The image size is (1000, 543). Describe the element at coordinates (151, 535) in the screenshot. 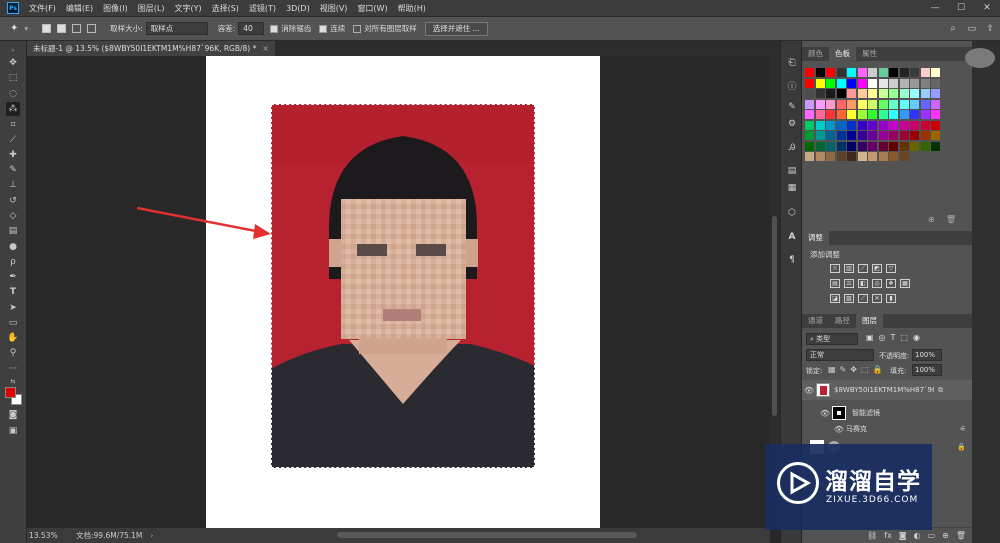

I see `status-arrow-icon: ›` at that location.